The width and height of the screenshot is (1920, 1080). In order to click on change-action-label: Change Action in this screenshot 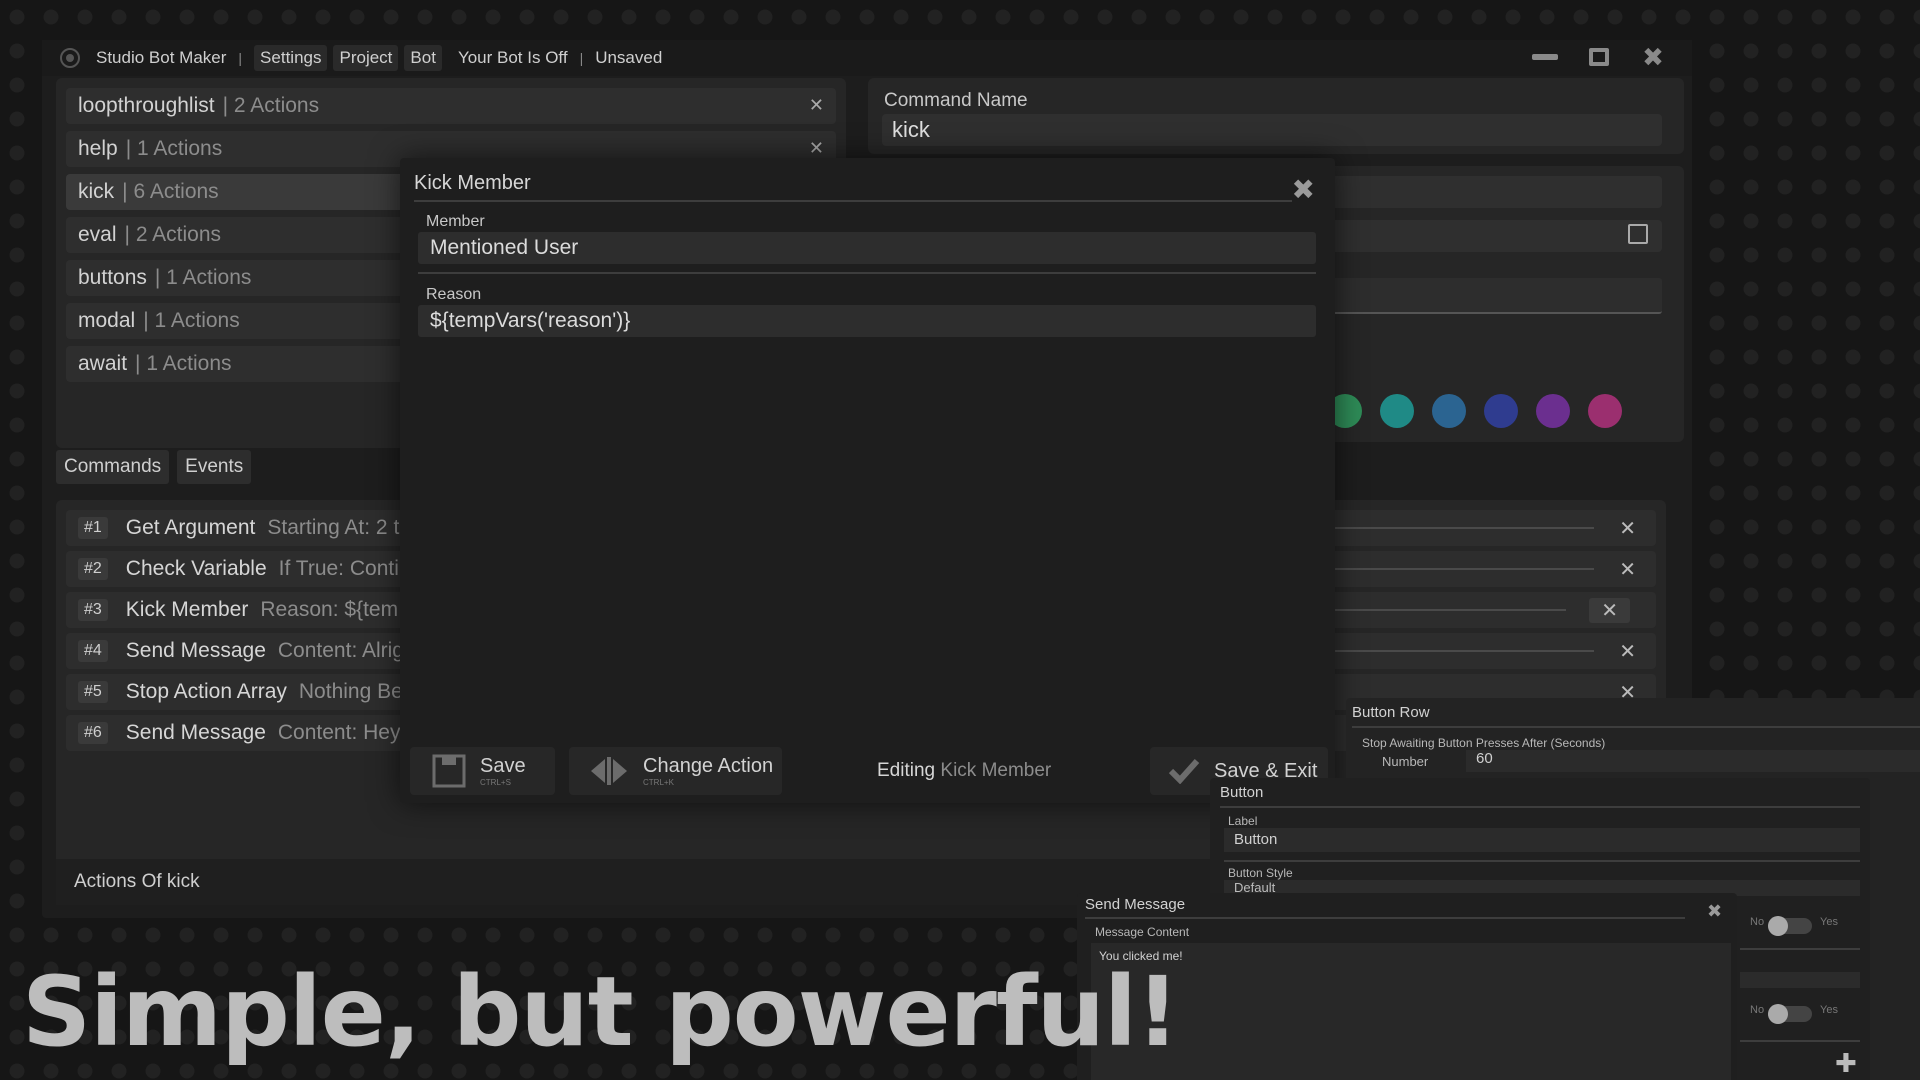, I will do `click(708, 766)`.